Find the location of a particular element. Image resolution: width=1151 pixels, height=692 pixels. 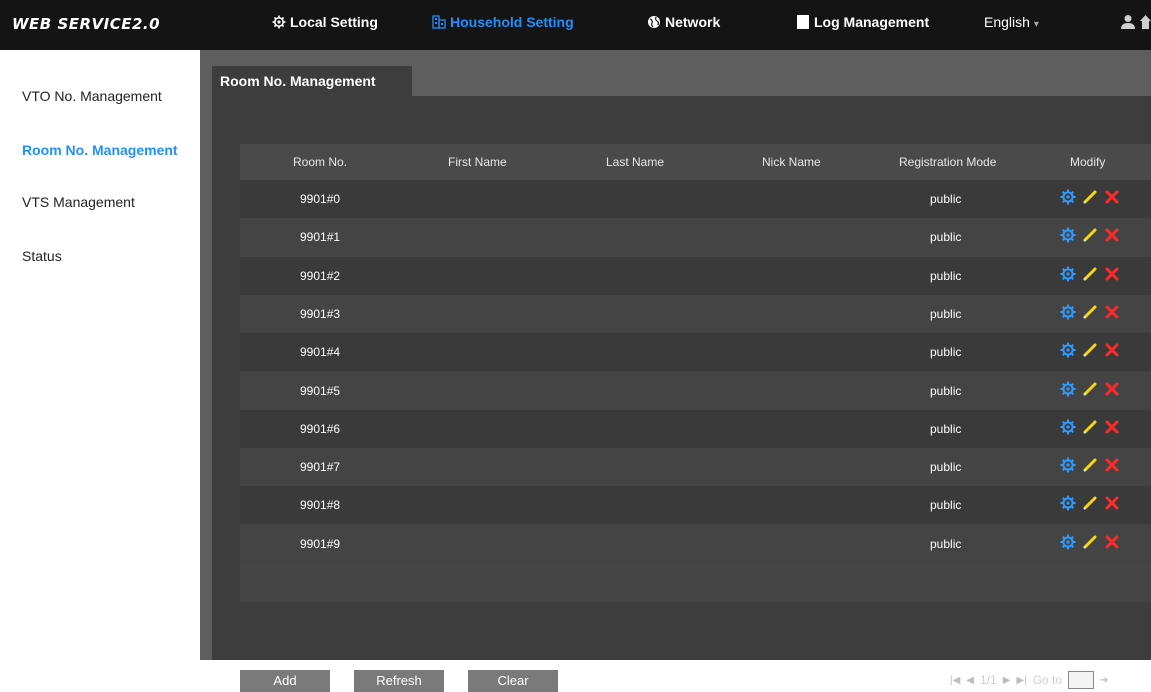

nav-network: Network is located at coordinates (683, 22).